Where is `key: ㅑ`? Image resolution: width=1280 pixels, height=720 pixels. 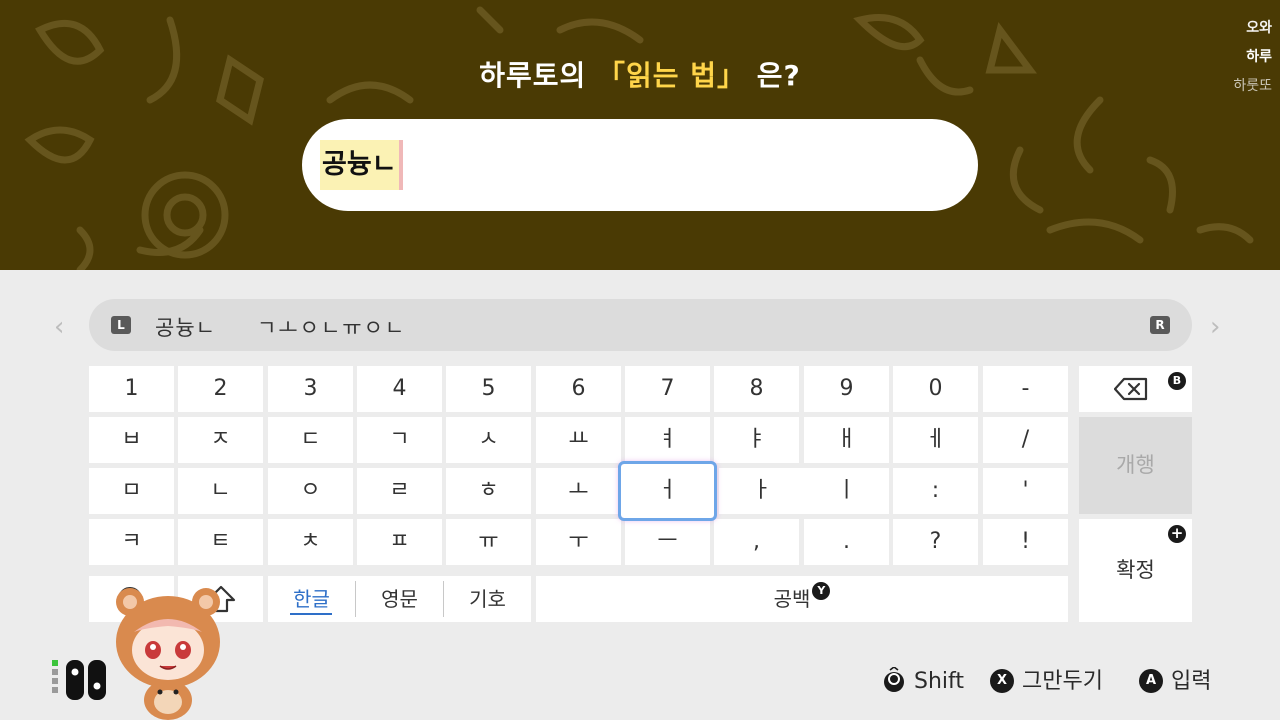 key: ㅑ is located at coordinates (756, 440).